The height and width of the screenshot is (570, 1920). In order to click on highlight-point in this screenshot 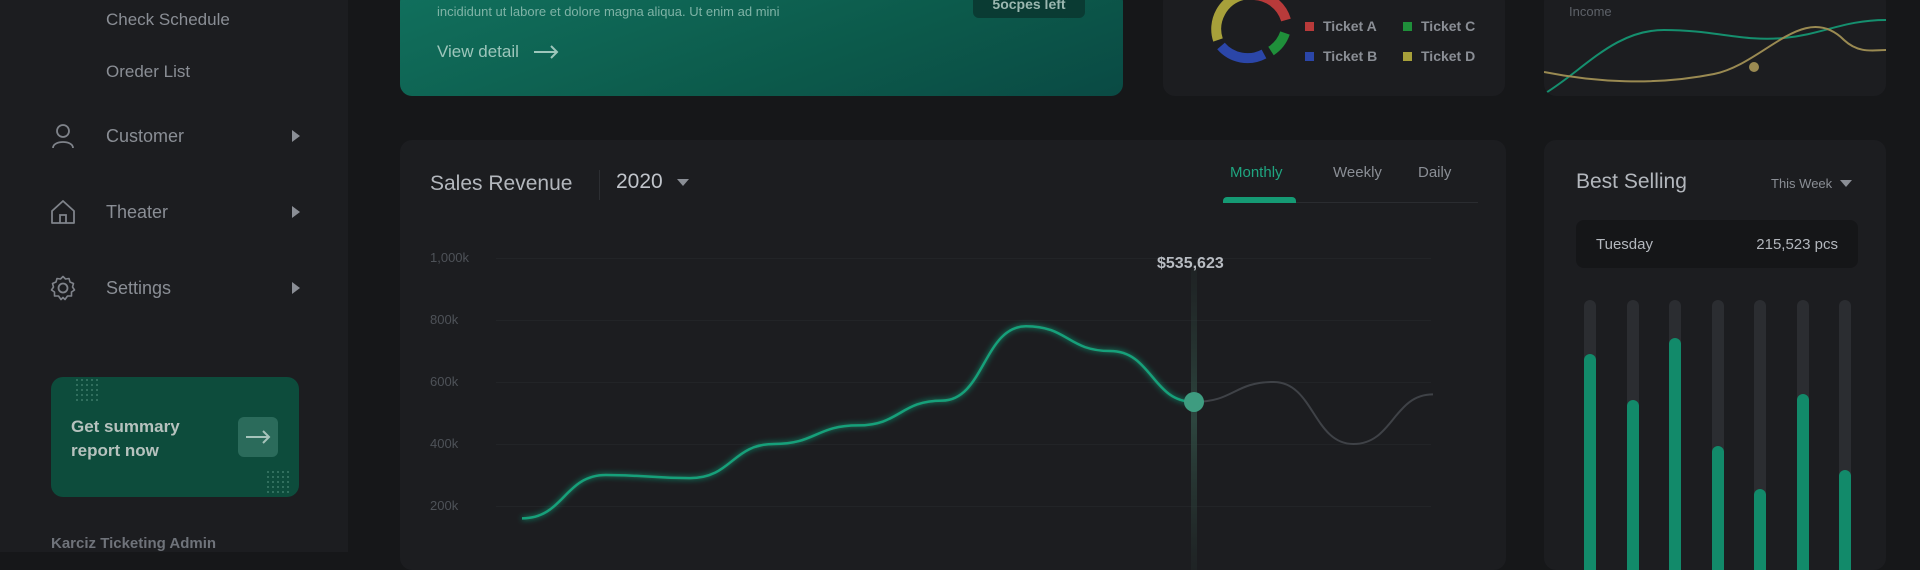, I will do `click(1194, 401)`.